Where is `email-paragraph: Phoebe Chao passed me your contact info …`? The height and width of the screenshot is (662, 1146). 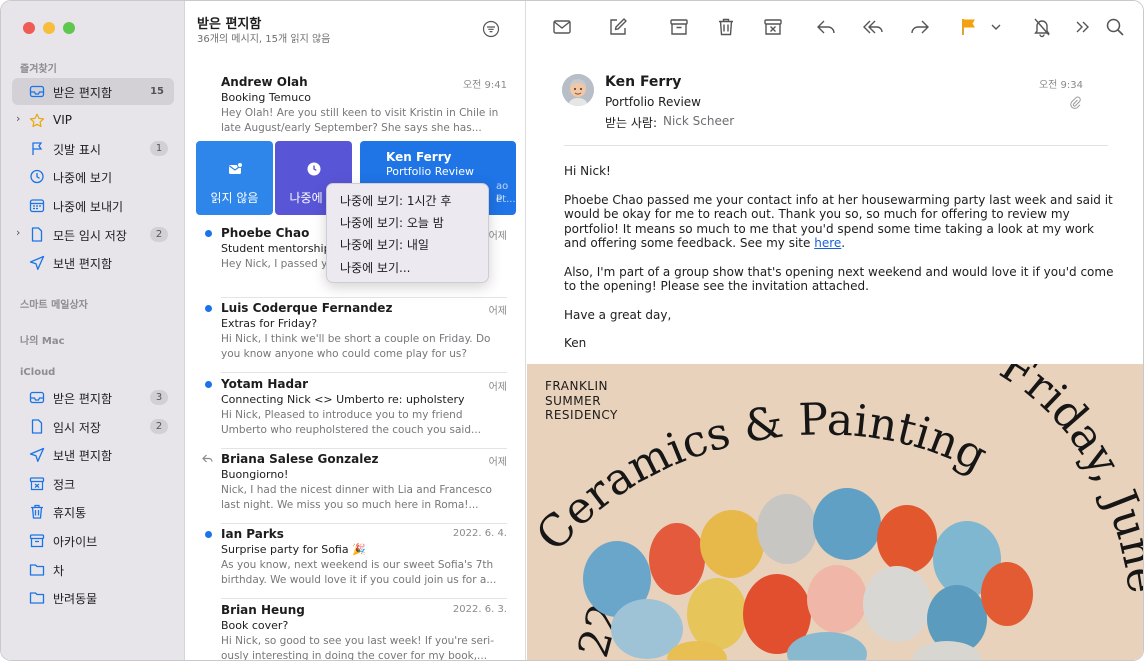 email-paragraph: Phoebe Chao passed me your contact info … is located at coordinates (839, 222).